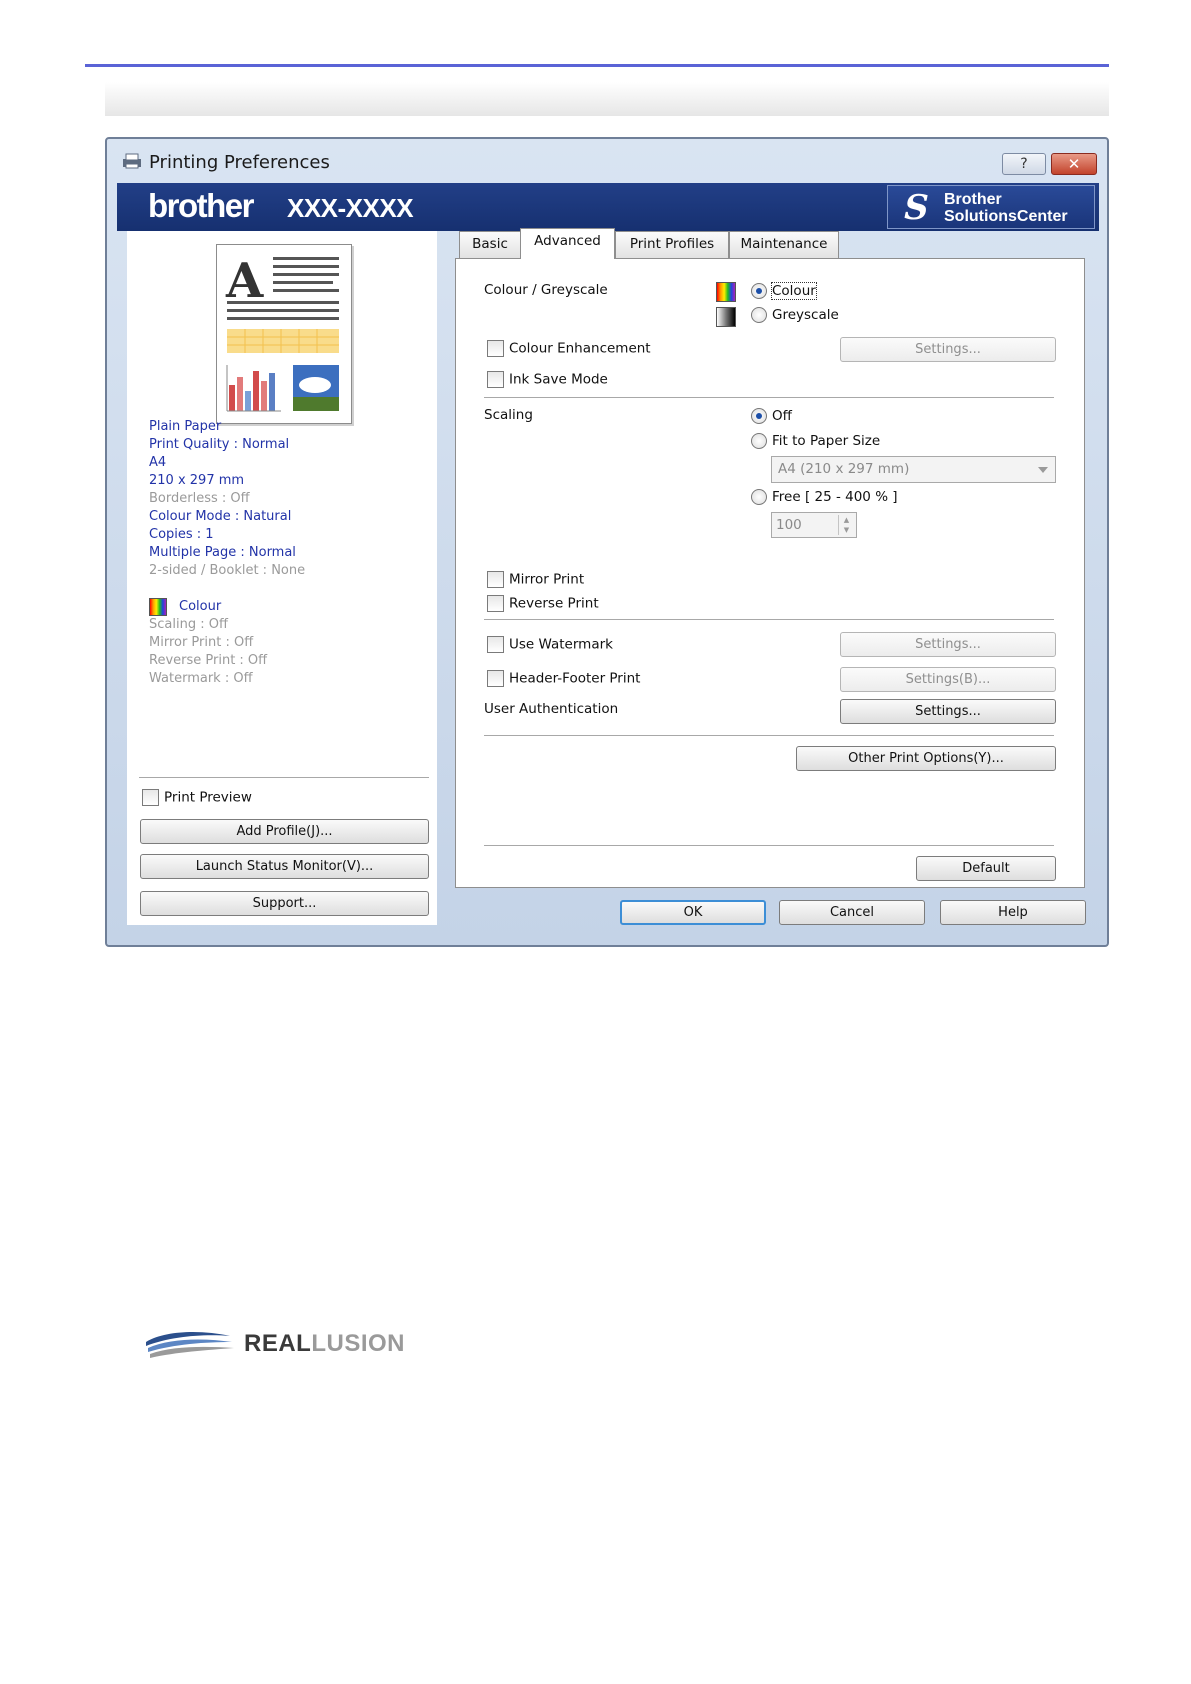  What do you see at coordinates (181, 534) in the screenshot?
I see `summary-copies: Copies : 1` at bounding box center [181, 534].